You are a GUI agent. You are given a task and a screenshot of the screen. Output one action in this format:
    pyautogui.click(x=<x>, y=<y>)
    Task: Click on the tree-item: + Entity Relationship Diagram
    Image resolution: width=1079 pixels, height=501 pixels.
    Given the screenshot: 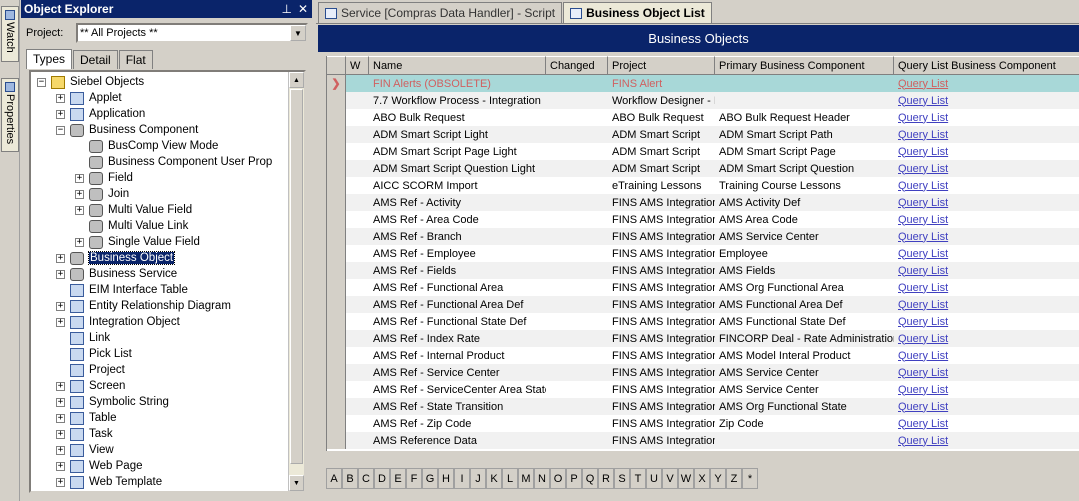 What is the action you would take?
    pyautogui.click(x=143, y=306)
    